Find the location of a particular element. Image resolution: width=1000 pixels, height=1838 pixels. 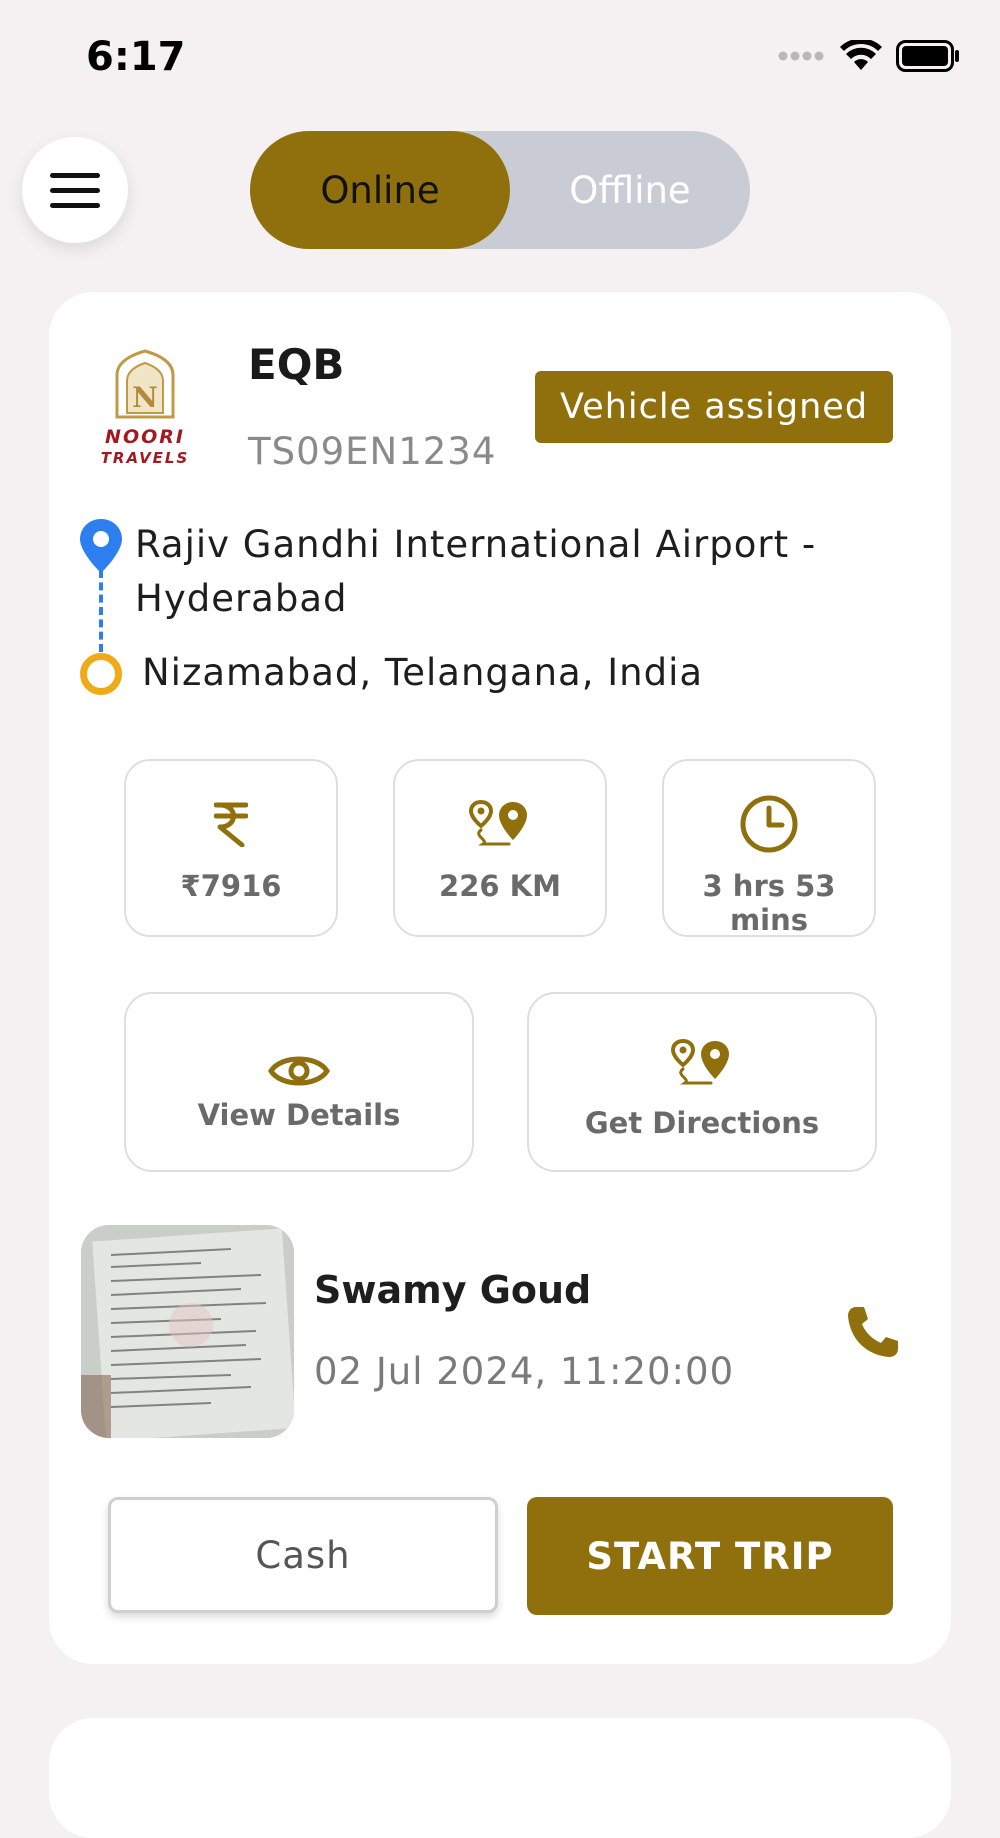

drop-address: Nizamabad, Telangana, India is located at coordinates (423, 672).